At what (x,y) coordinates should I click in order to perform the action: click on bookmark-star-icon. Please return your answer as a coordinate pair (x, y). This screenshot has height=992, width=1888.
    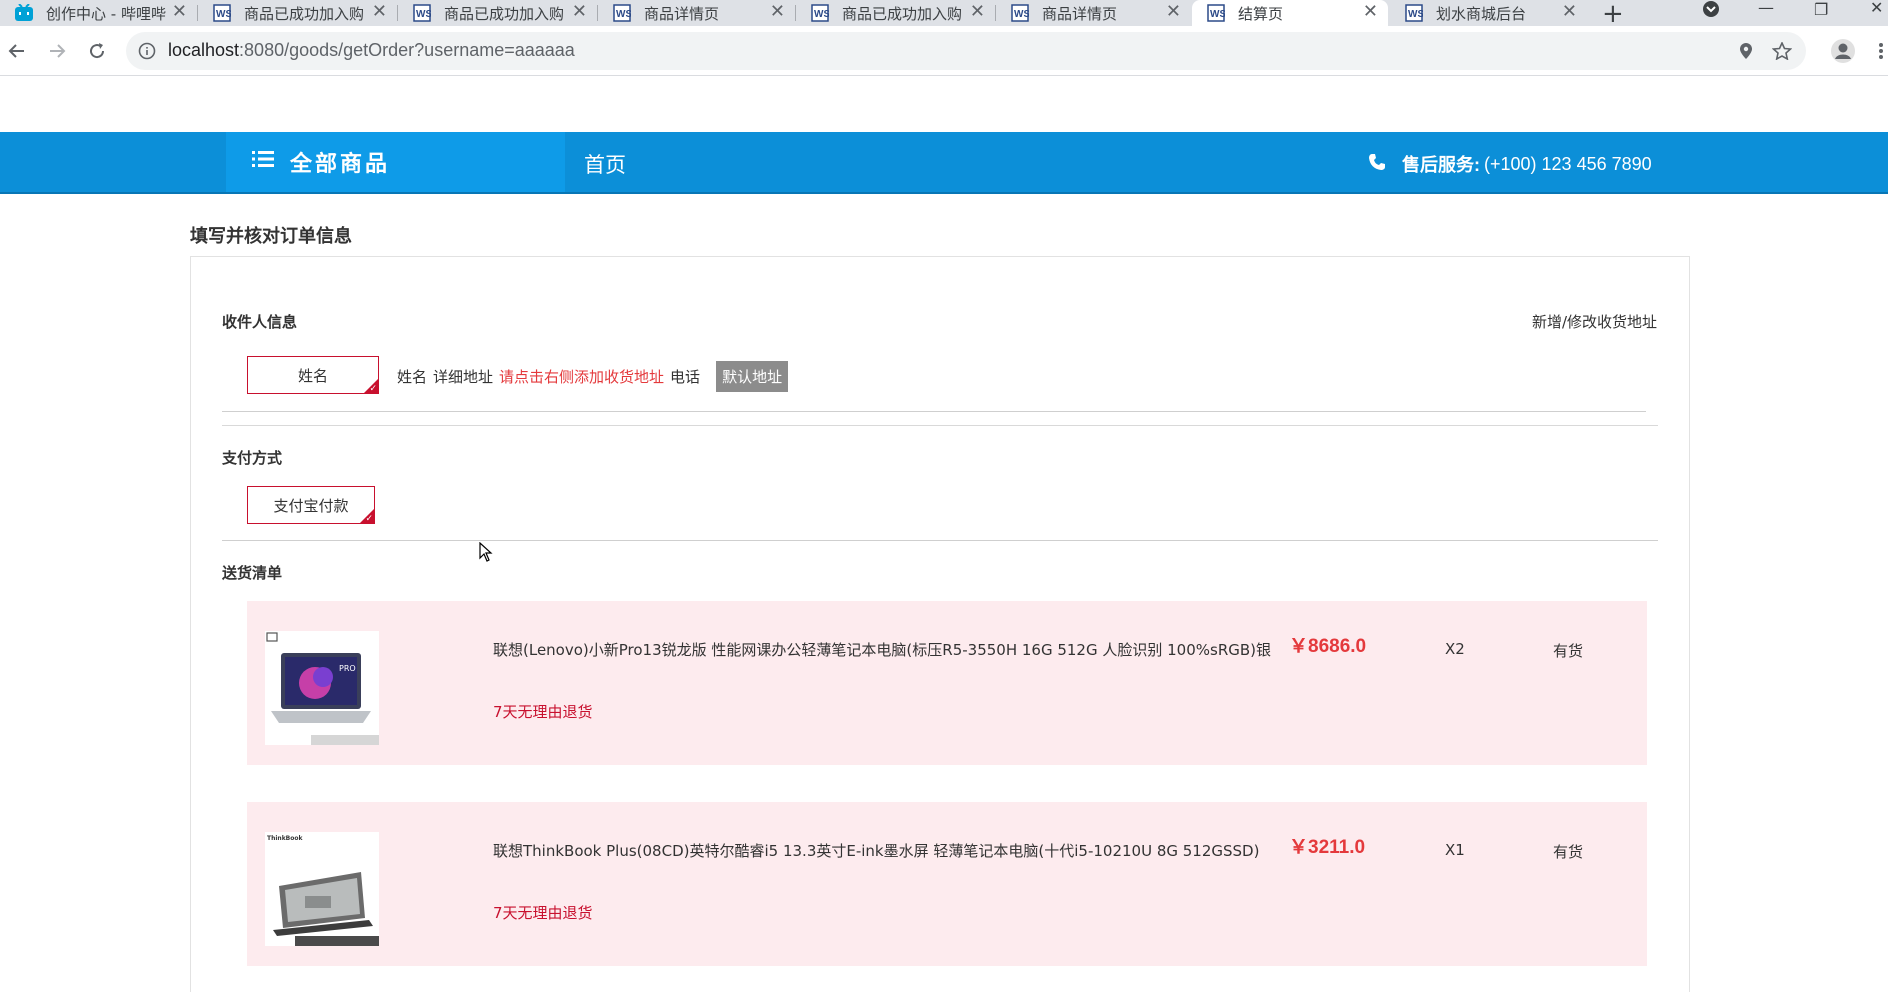
    Looking at the image, I should click on (1782, 52).